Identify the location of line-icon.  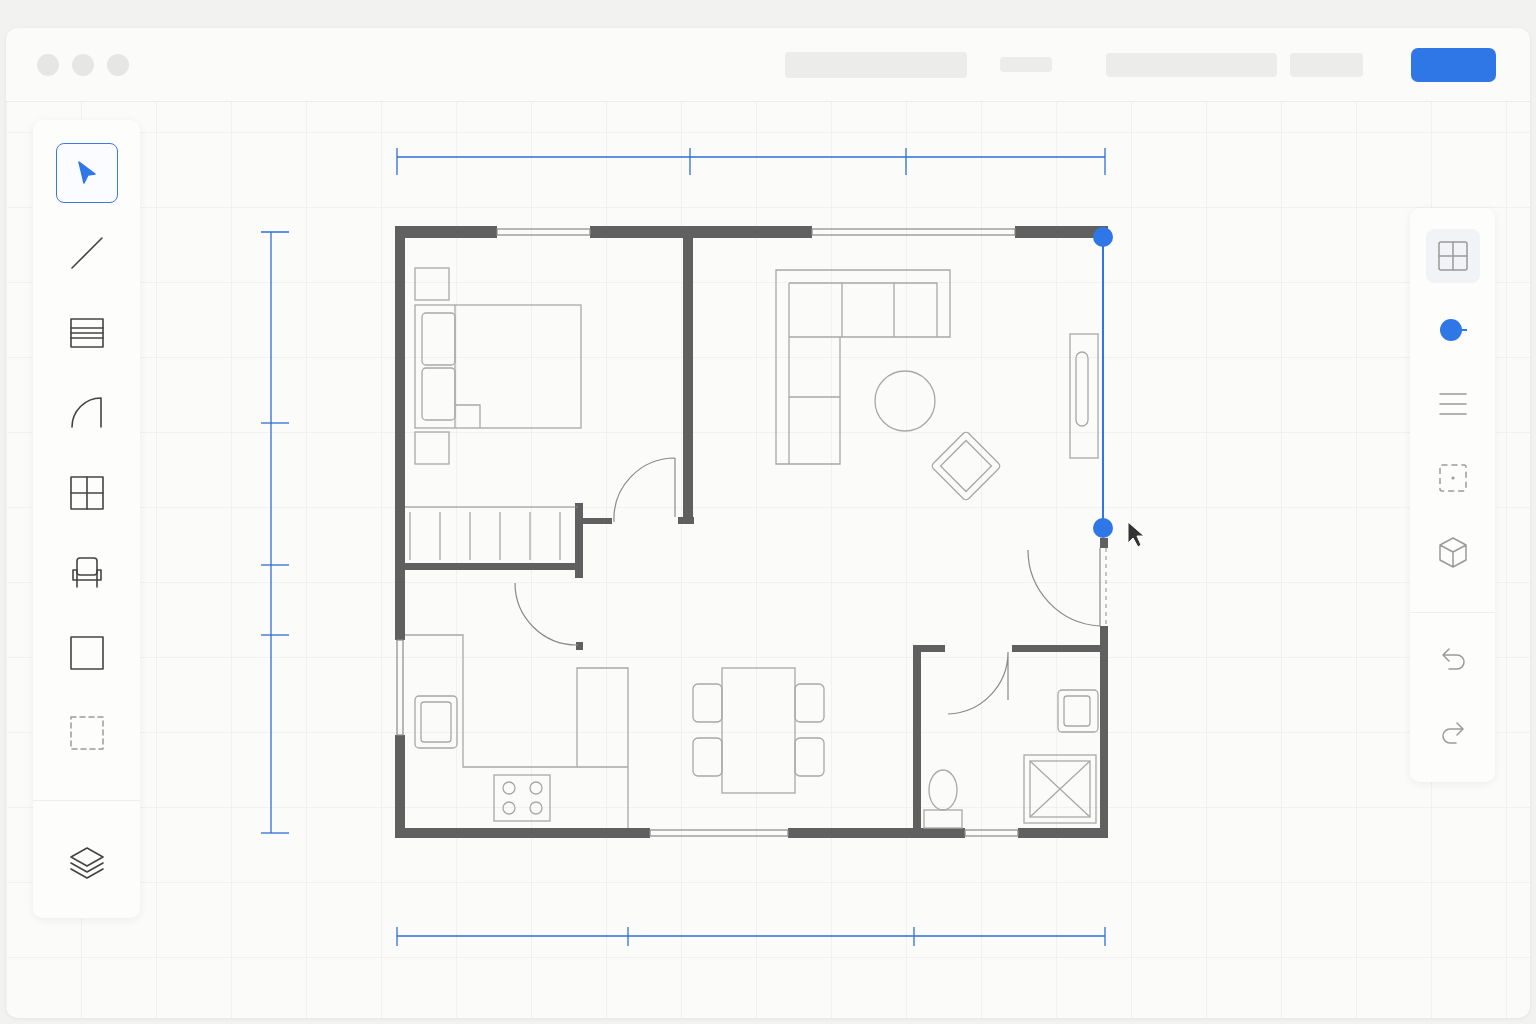
(86, 253).